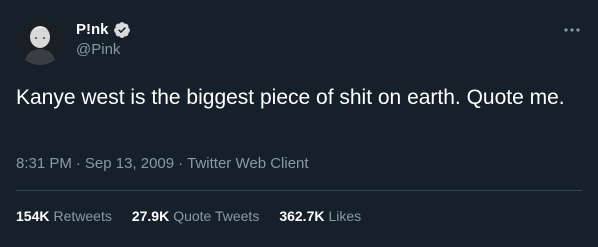 The width and height of the screenshot is (598, 247). What do you see at coordinates (44, 164) in the screenshot?
I see `tweet-time: 8:31 PM` at bounding box center [44, 164].